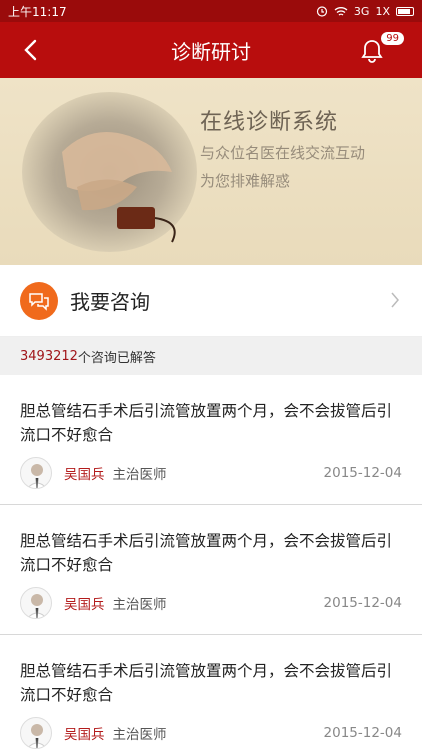 The height and width of the screenshot is (750, 422). Describe the element at coordinates (116, 358) in the screenshot. I see `answered-label: 个咨询已解答` at that location.